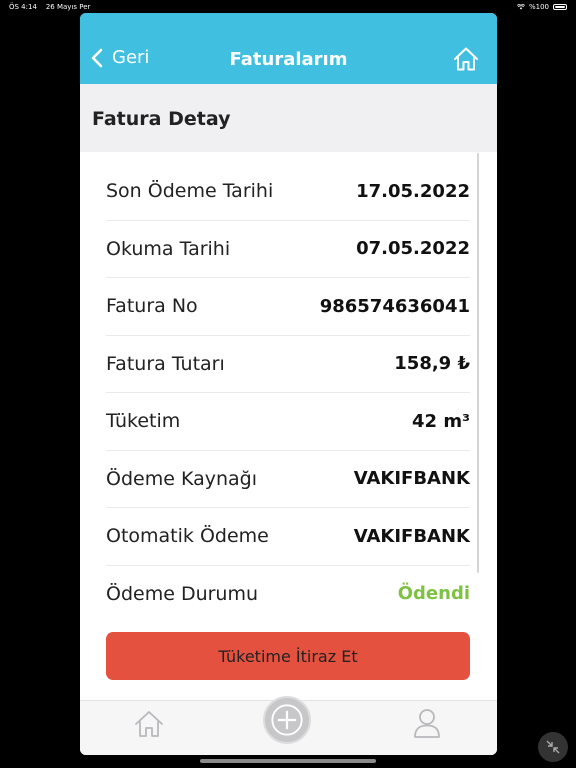 This screenshot has height=768, width=576. Describe the element at coordinates (161, 119) in the screenshot. I see `section-title: Fatura Detay` at that location.